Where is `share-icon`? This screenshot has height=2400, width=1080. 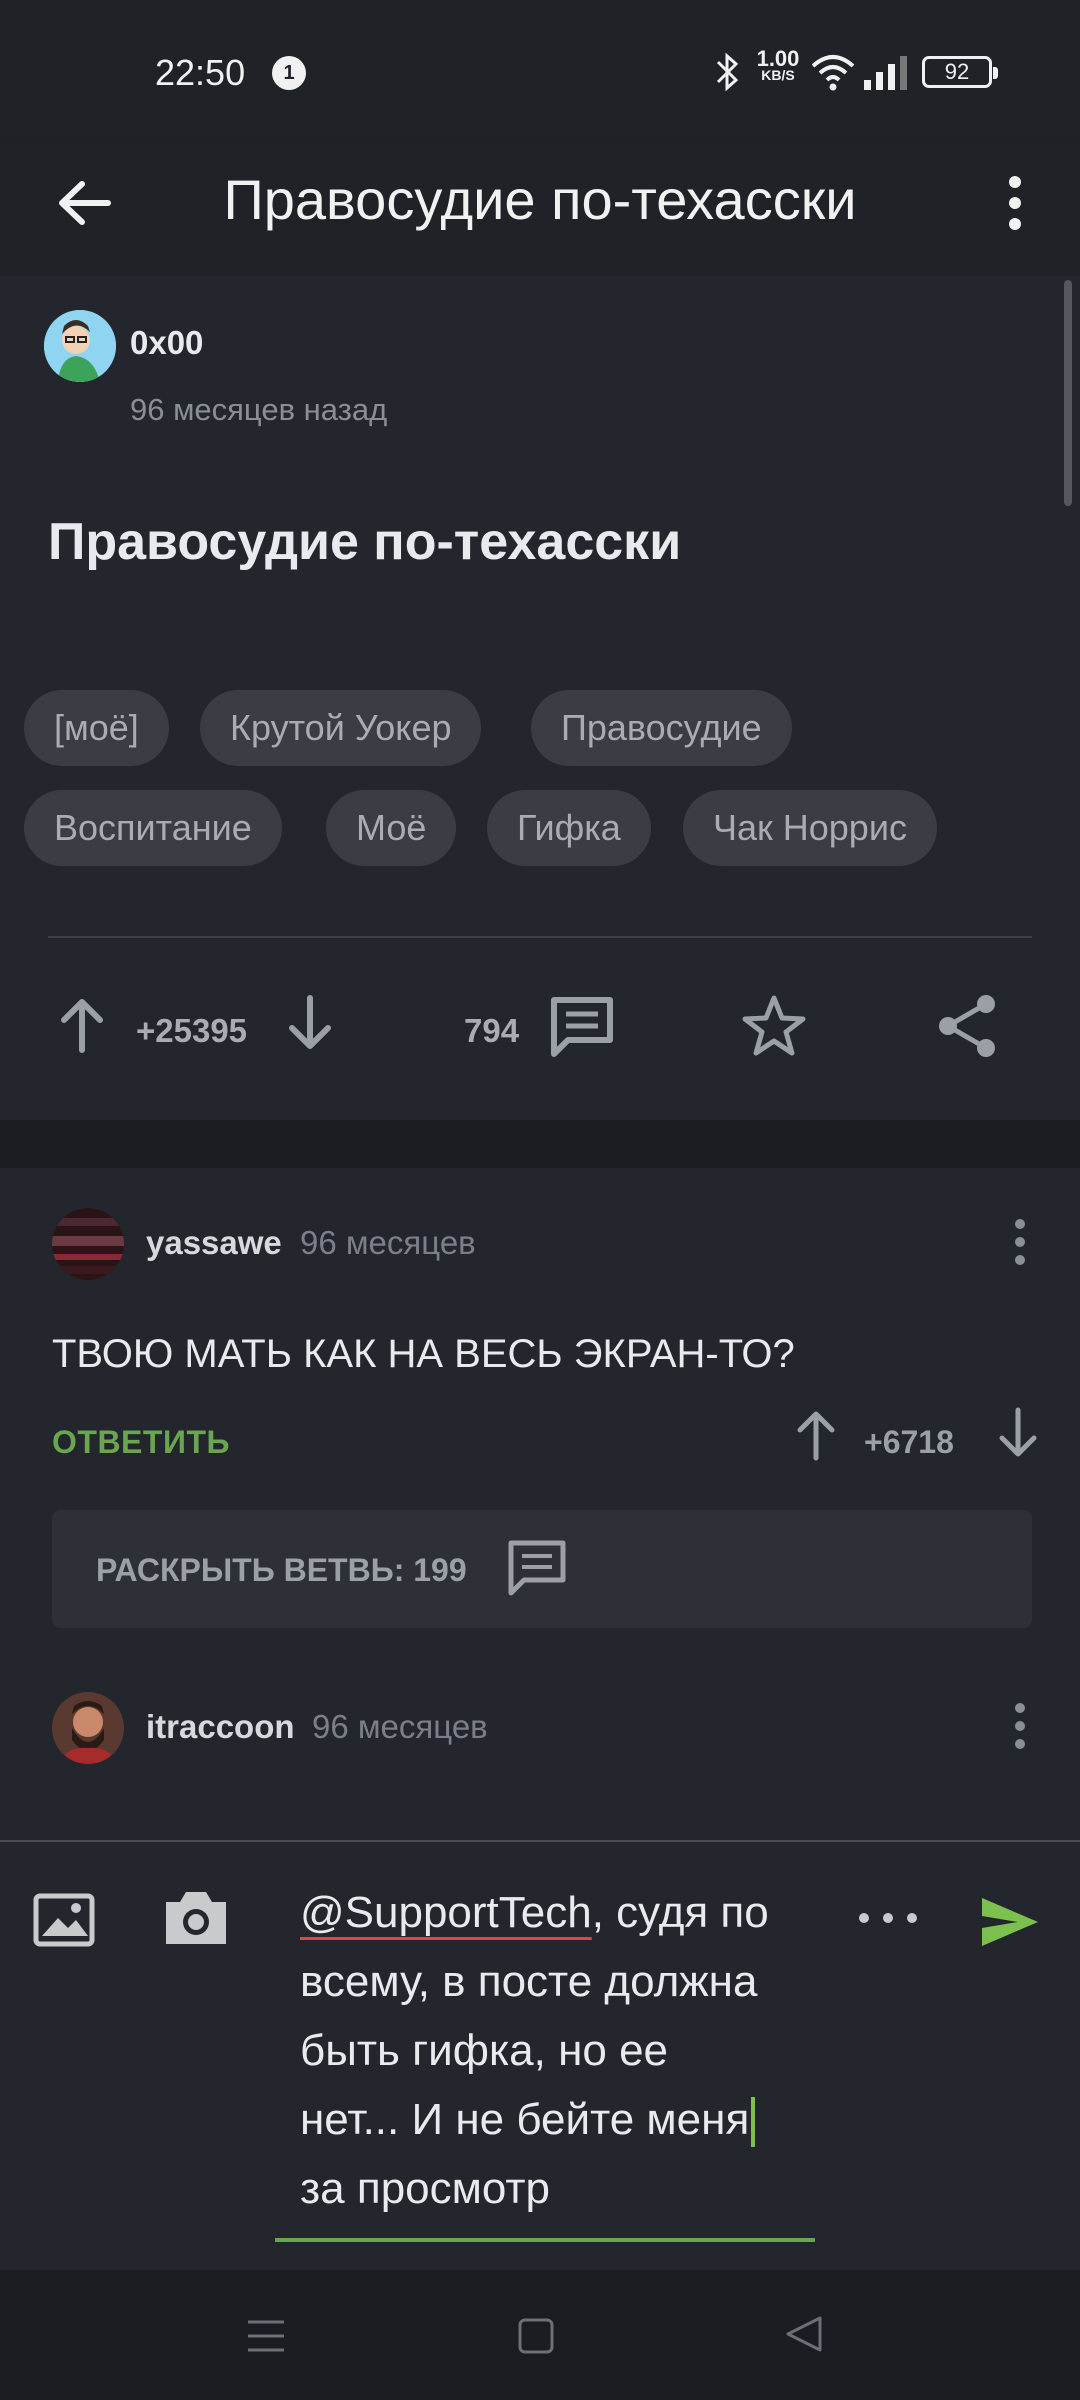
share-icon is located at coordinates (967, 1026).